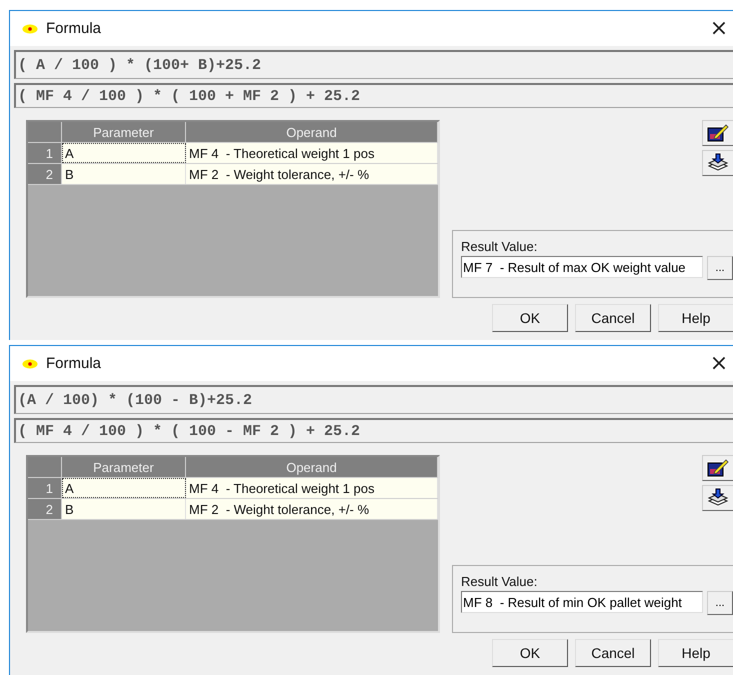  I want to click on expanded-formula-field: ( MF 4 / 100 ) * ( 100 + MF 2 ) + 25.2, so click(373, 95).